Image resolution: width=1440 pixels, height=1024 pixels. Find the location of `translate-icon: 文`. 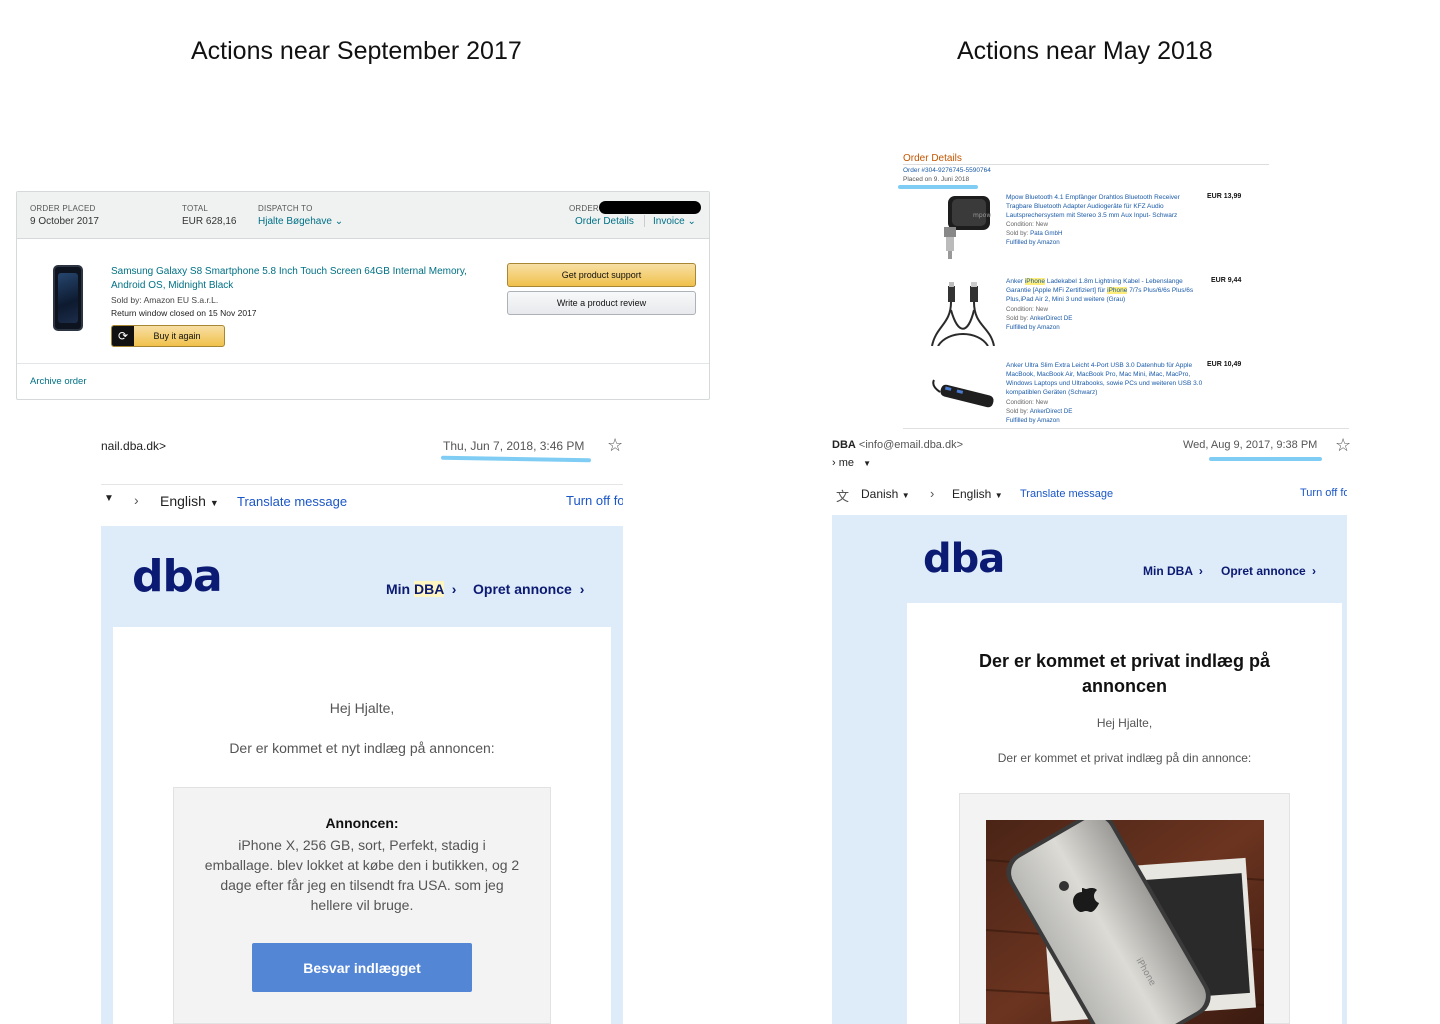

translate-icon: 文 is located at coordinates (843, 496).